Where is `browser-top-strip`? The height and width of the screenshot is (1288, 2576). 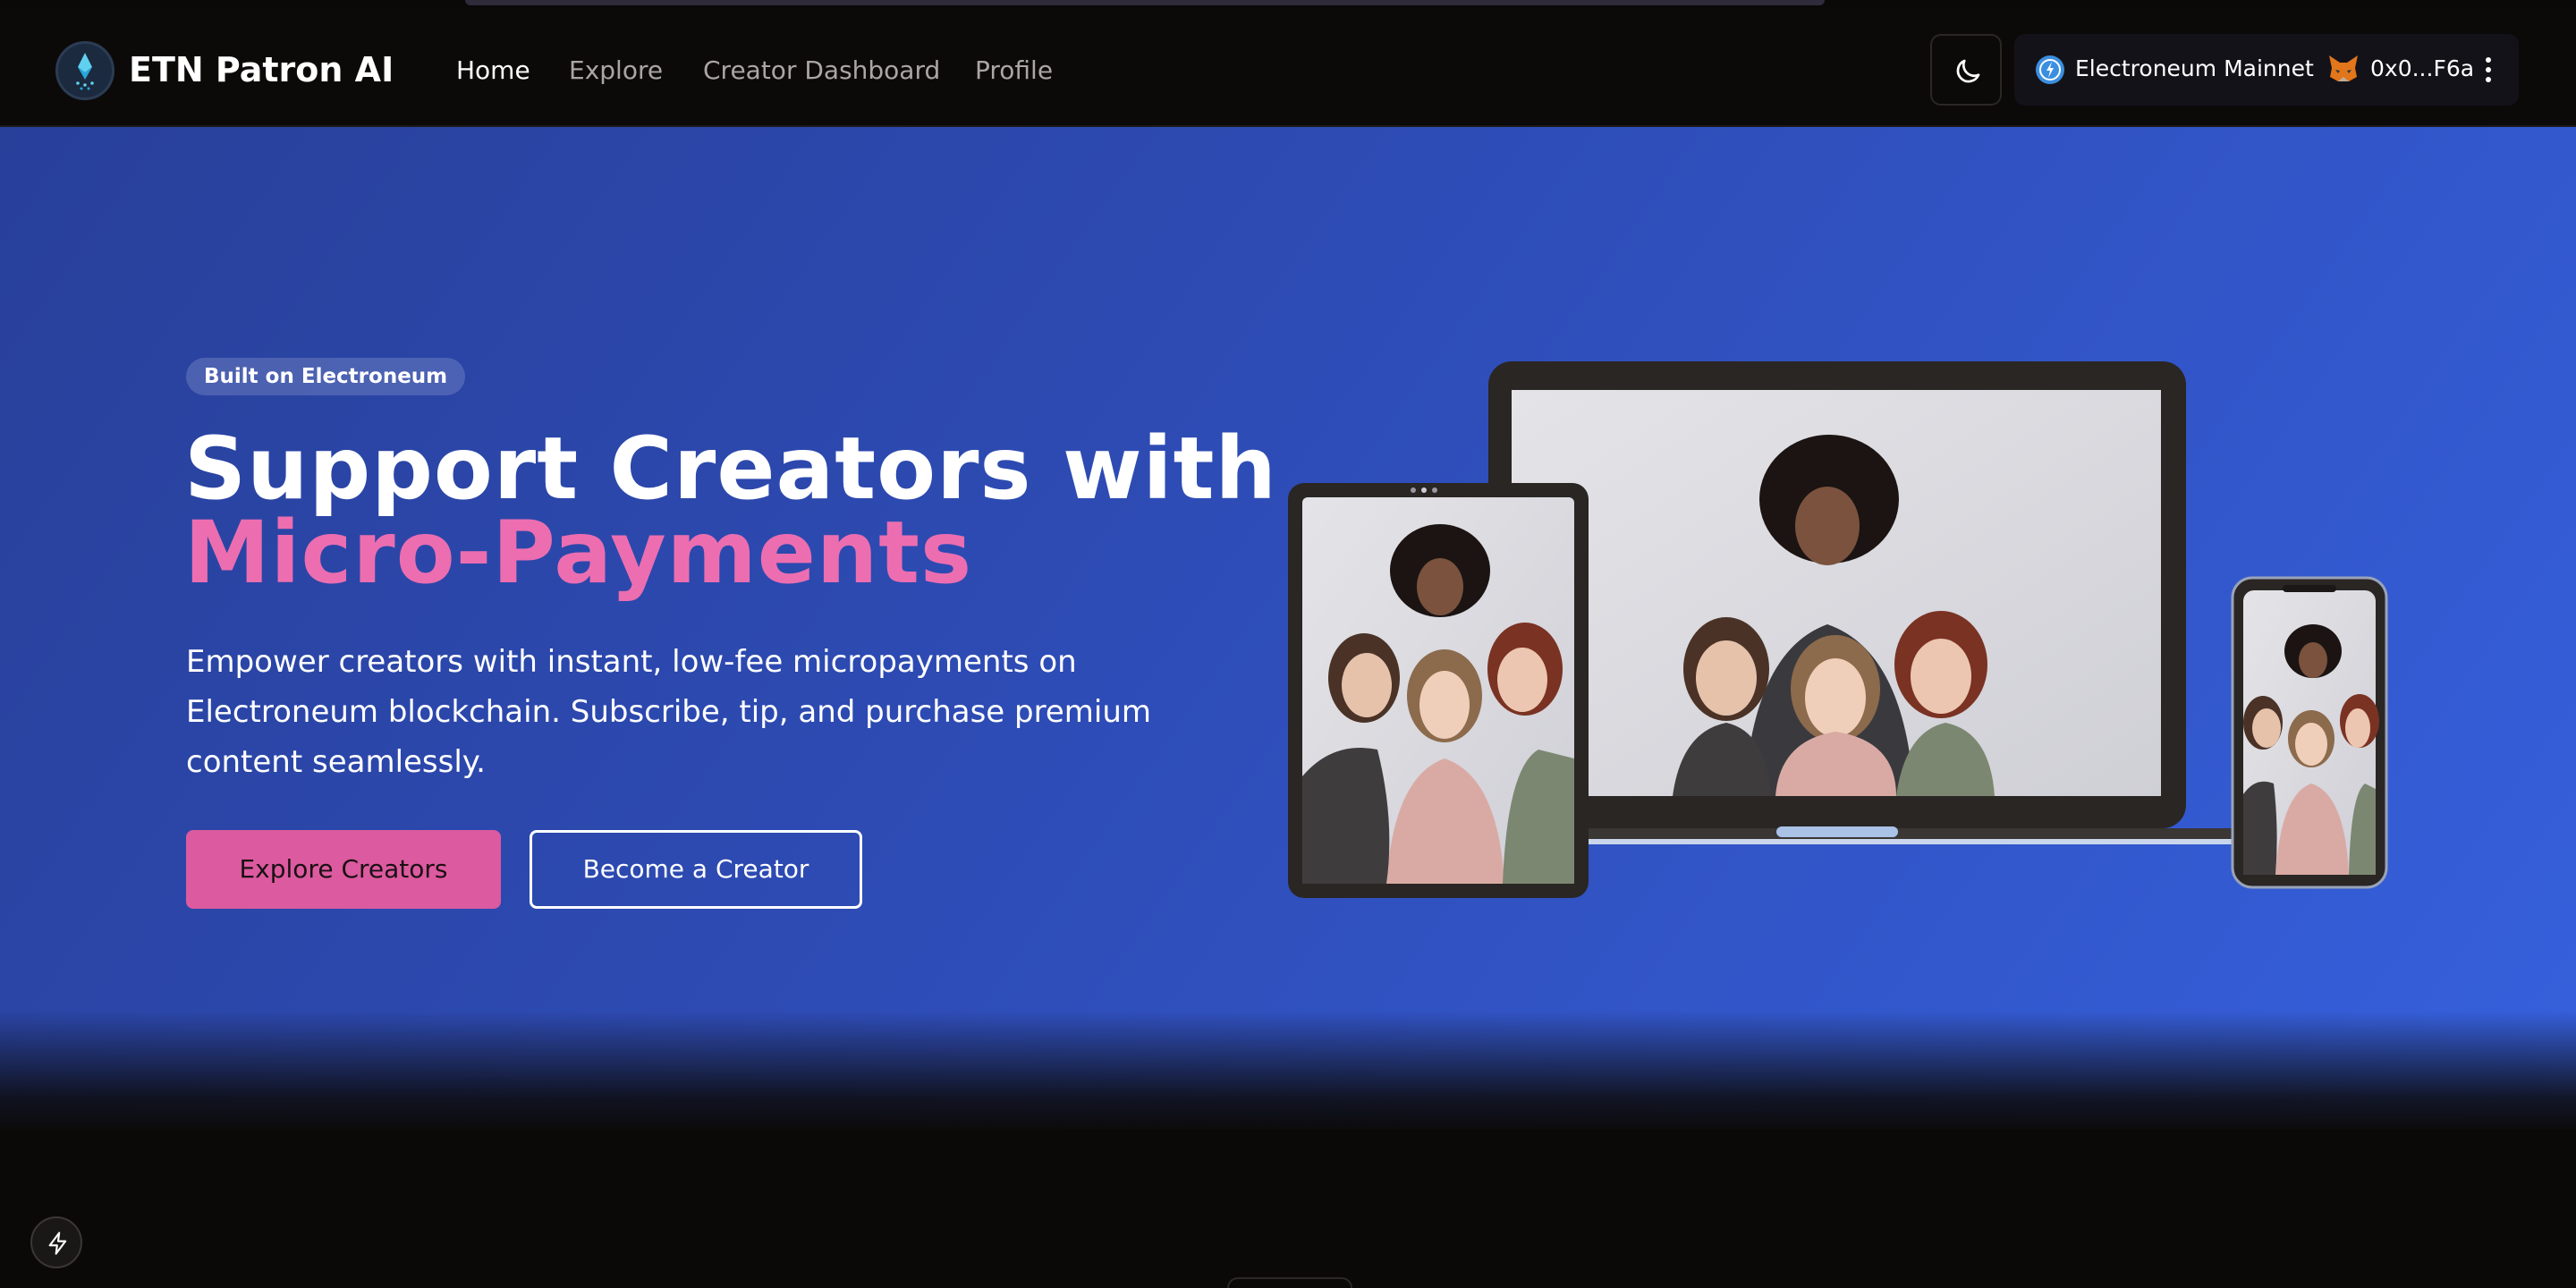
browser-top-strip is located at coordinates (1145, 2).